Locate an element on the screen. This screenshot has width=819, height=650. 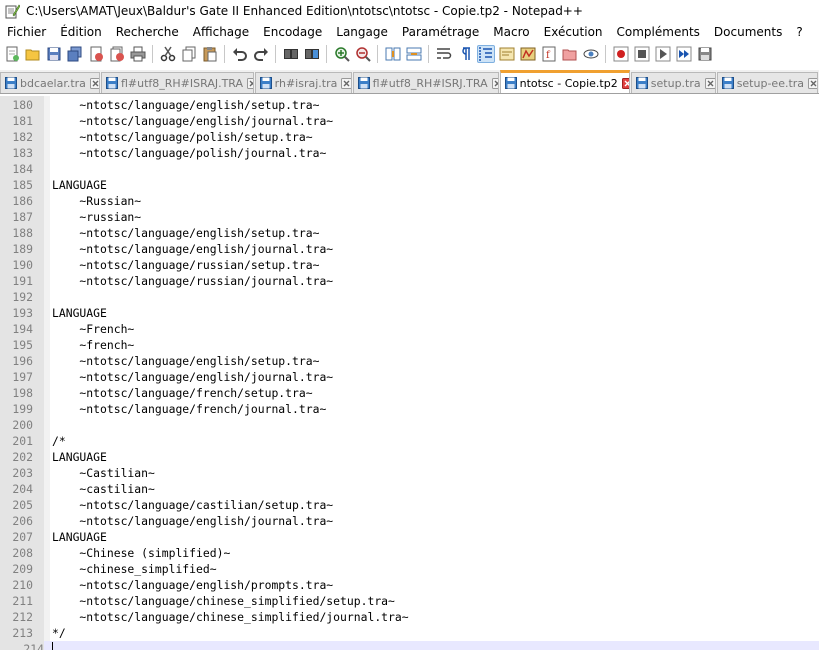
menu-item-2: Recherche is located at coordinates (147, 32).